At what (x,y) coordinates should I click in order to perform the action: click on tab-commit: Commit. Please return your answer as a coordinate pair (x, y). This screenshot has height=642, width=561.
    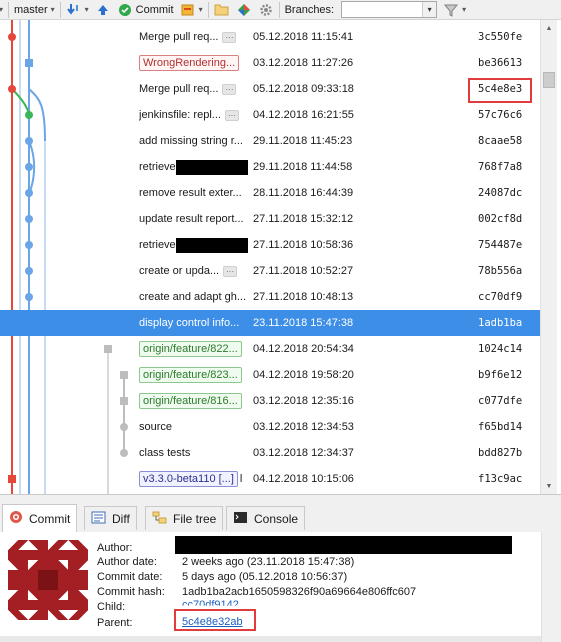
    Looking at the image, I should click on (40, 518).